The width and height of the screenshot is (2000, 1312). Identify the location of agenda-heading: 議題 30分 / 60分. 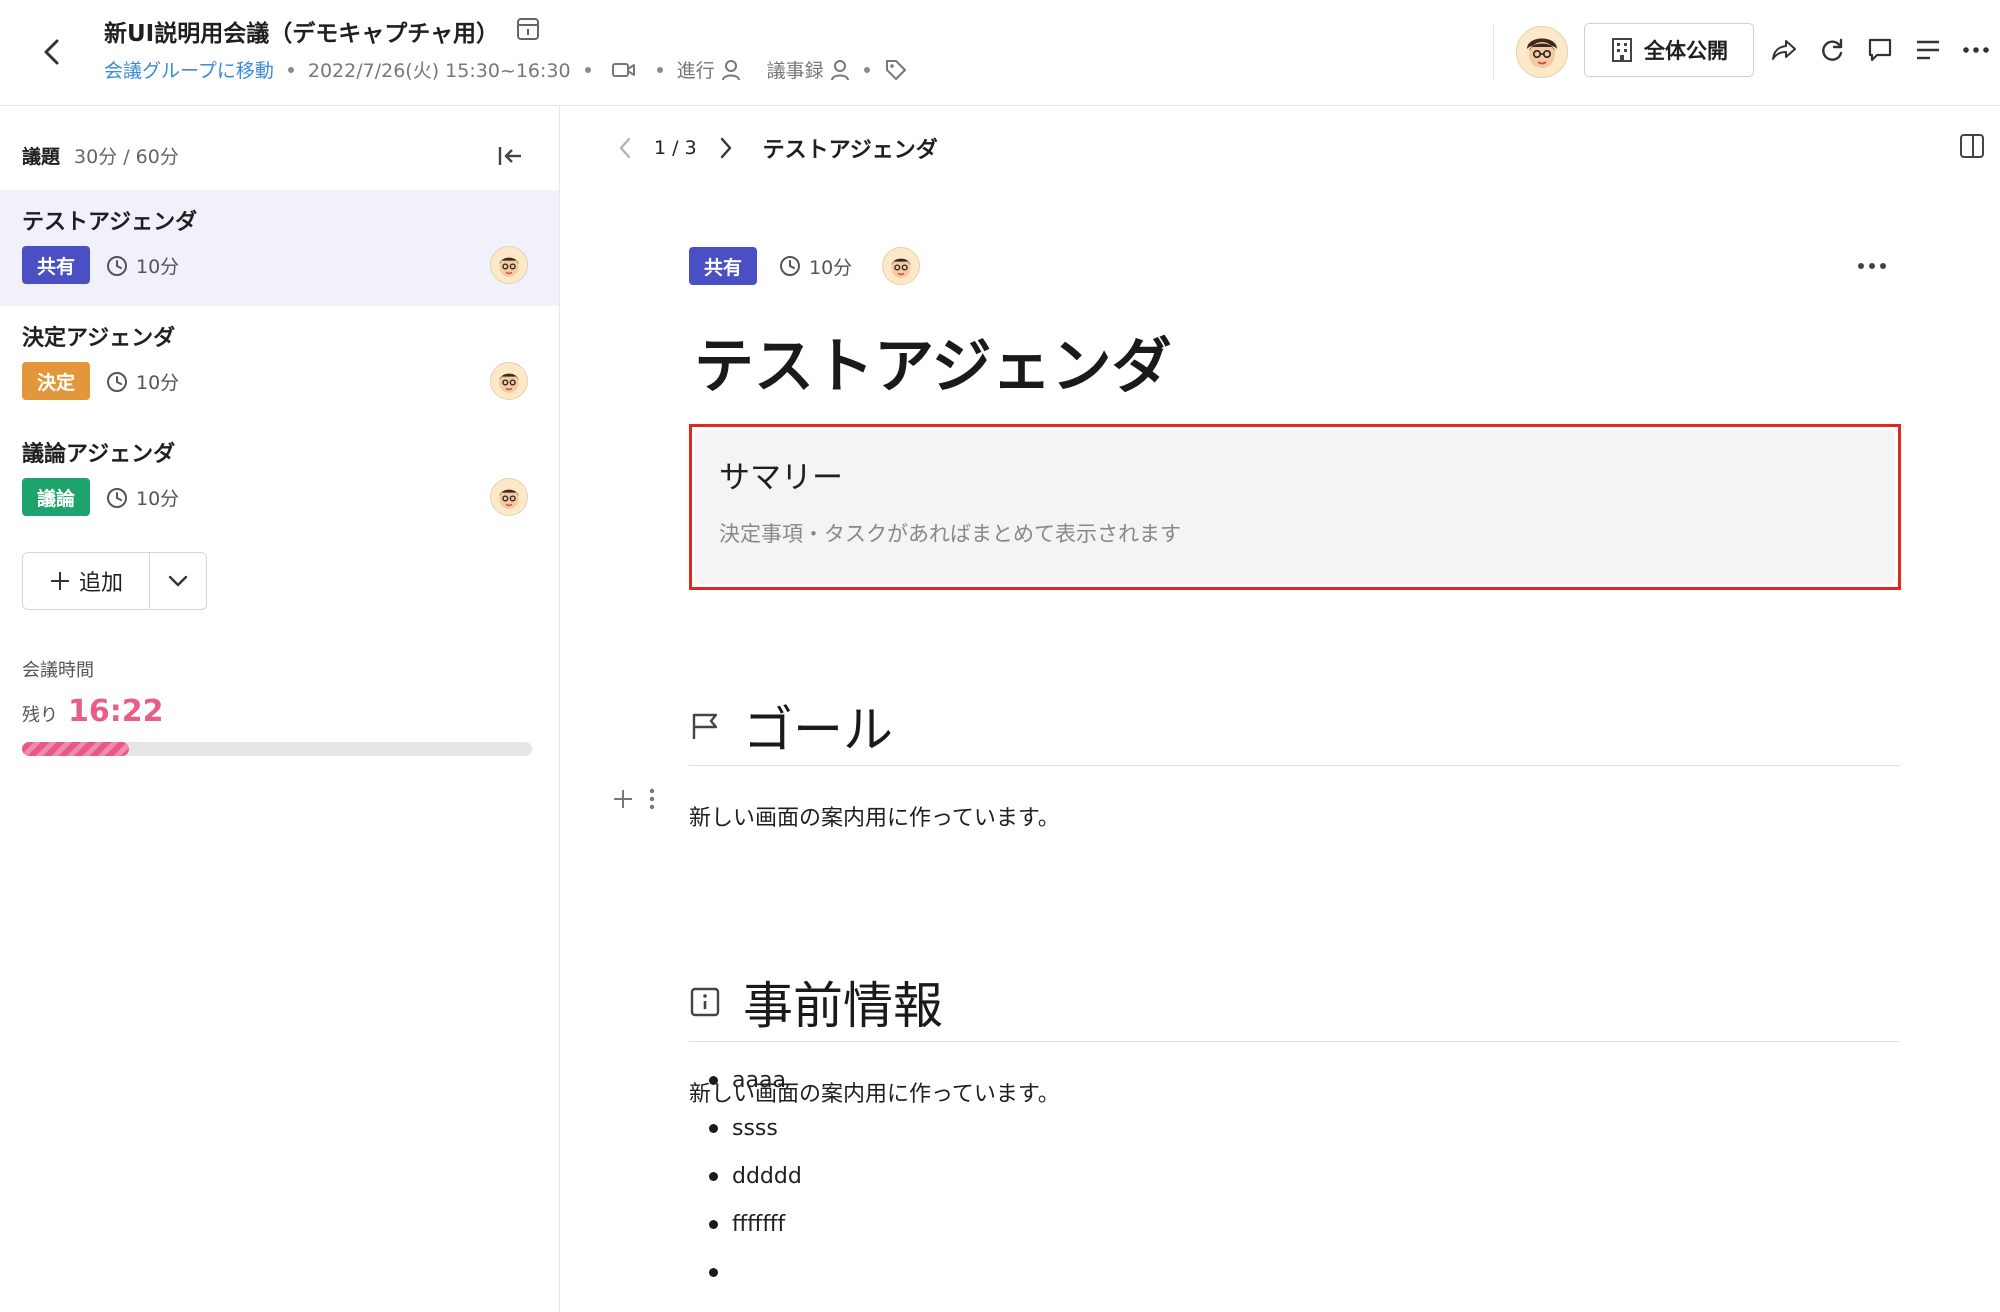
(100, 155).